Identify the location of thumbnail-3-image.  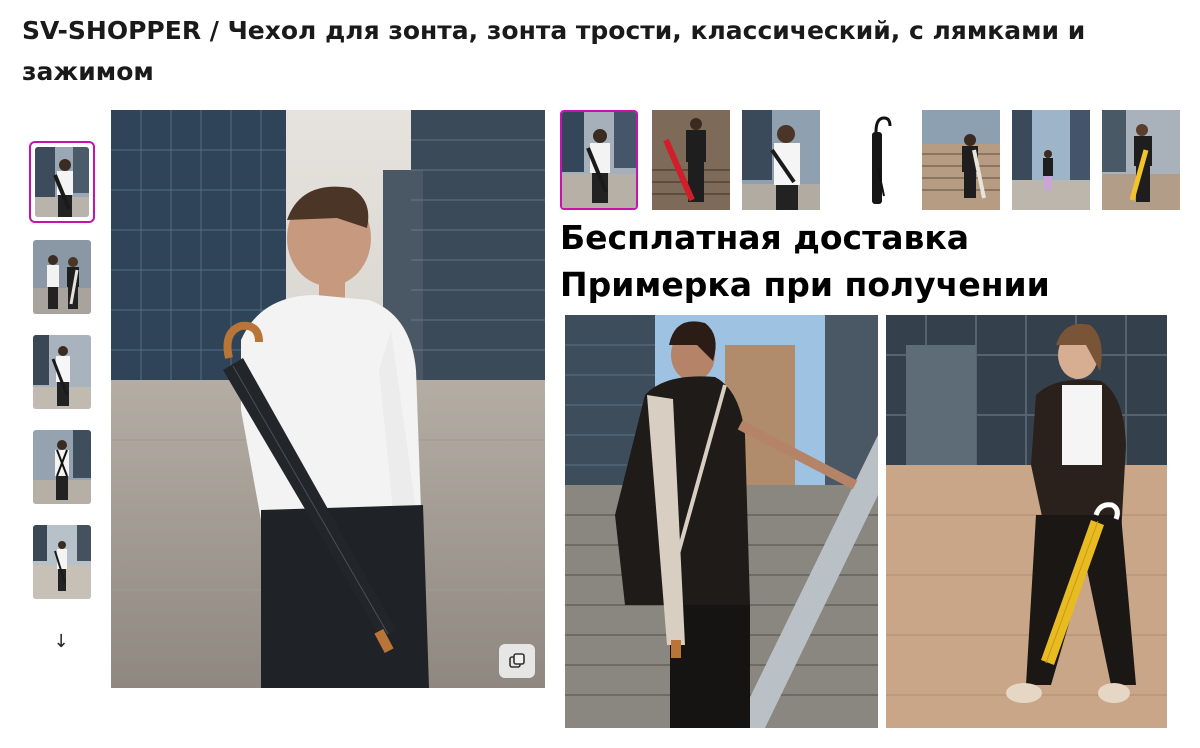
(62, 372).